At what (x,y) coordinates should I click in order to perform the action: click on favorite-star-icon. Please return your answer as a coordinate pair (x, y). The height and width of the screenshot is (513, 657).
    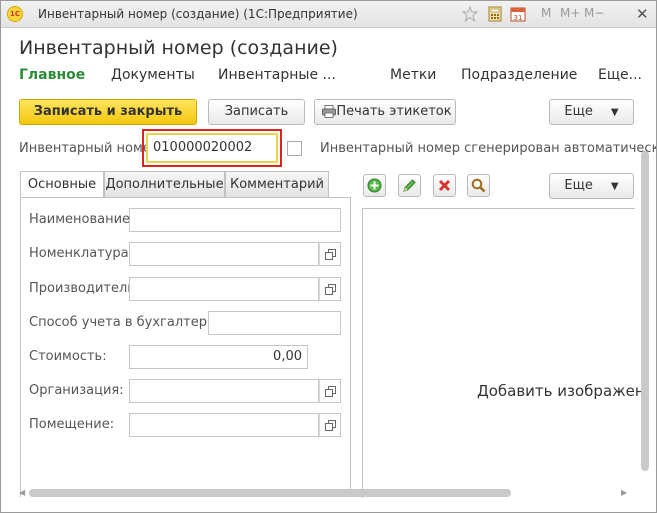
    Looking at the image, I should click on (470, 14).